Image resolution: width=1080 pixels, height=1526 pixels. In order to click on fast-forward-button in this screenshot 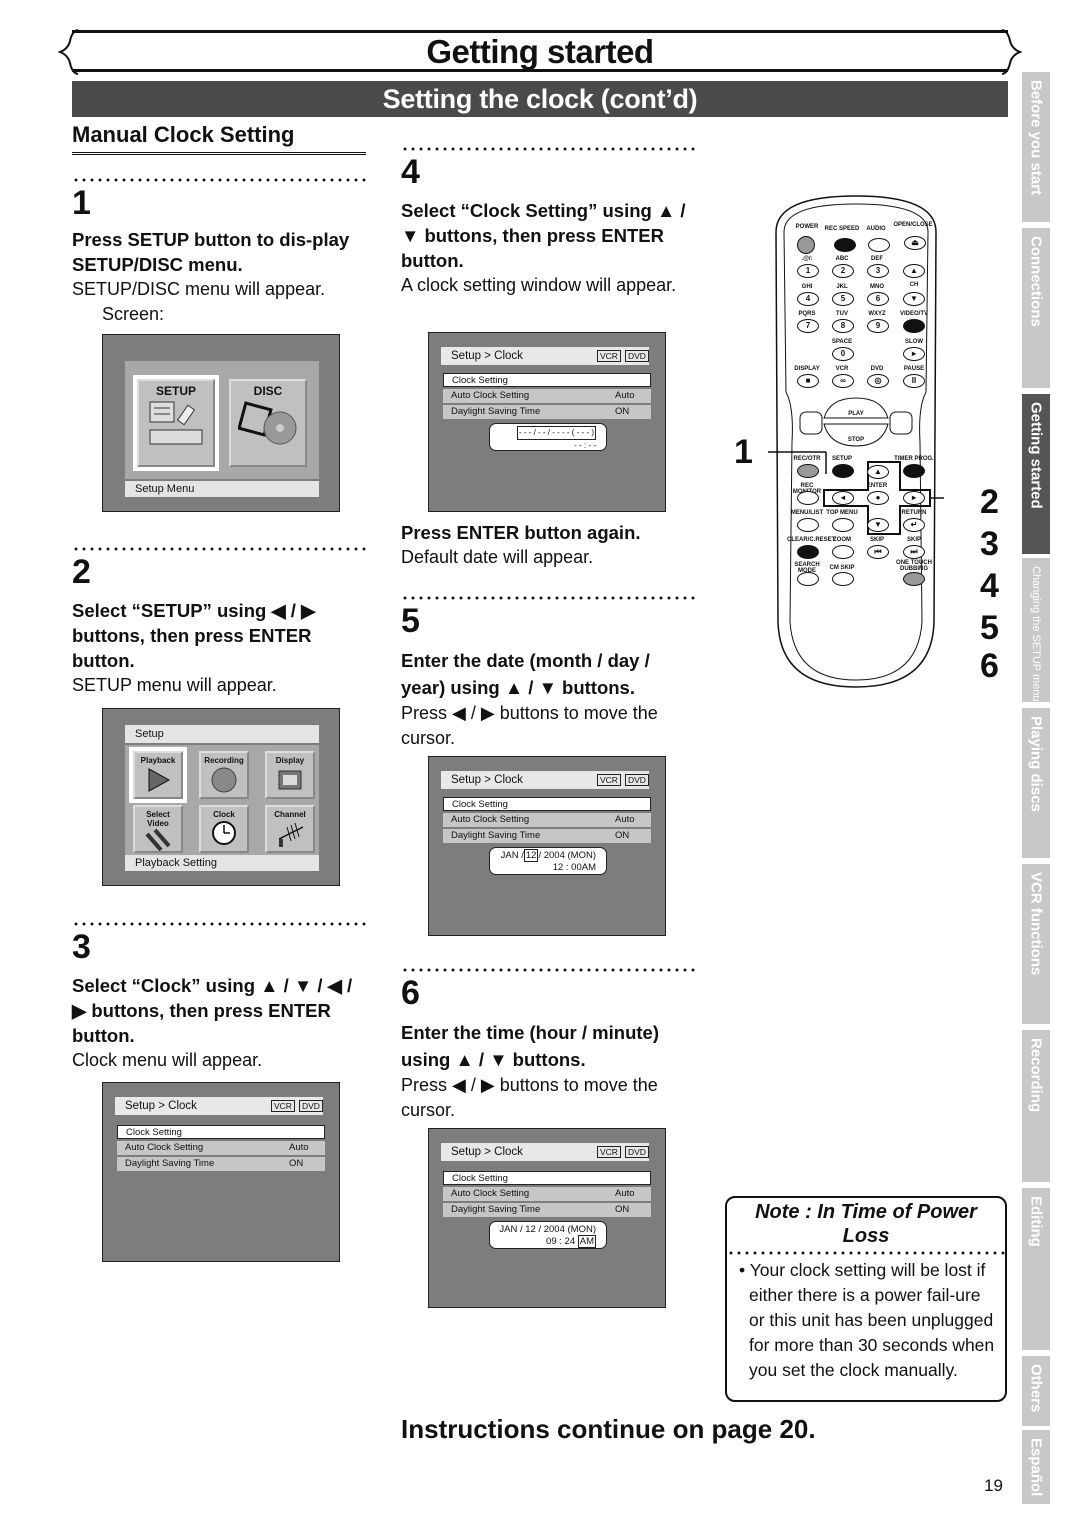, I will do `click(901, 423)`.